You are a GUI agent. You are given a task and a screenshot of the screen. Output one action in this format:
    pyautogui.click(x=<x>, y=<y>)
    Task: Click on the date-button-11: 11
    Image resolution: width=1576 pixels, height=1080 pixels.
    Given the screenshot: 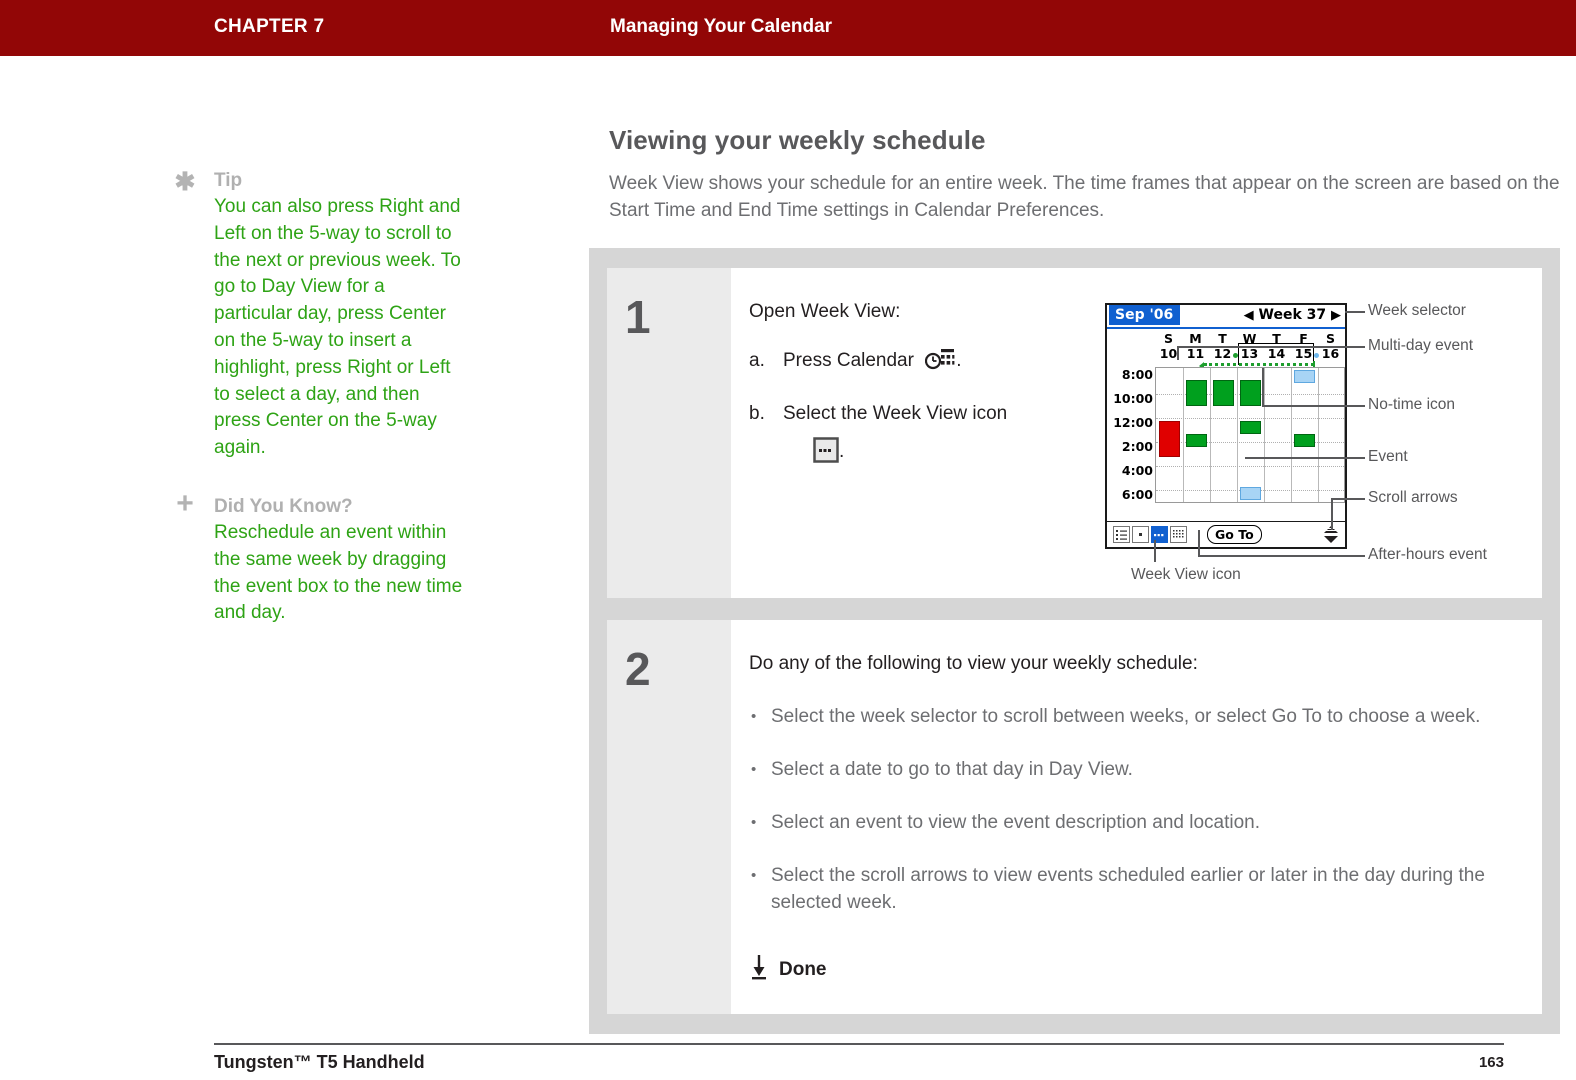 What is the action you would take?
    pyautogui.click(x=1195, y=353)
    